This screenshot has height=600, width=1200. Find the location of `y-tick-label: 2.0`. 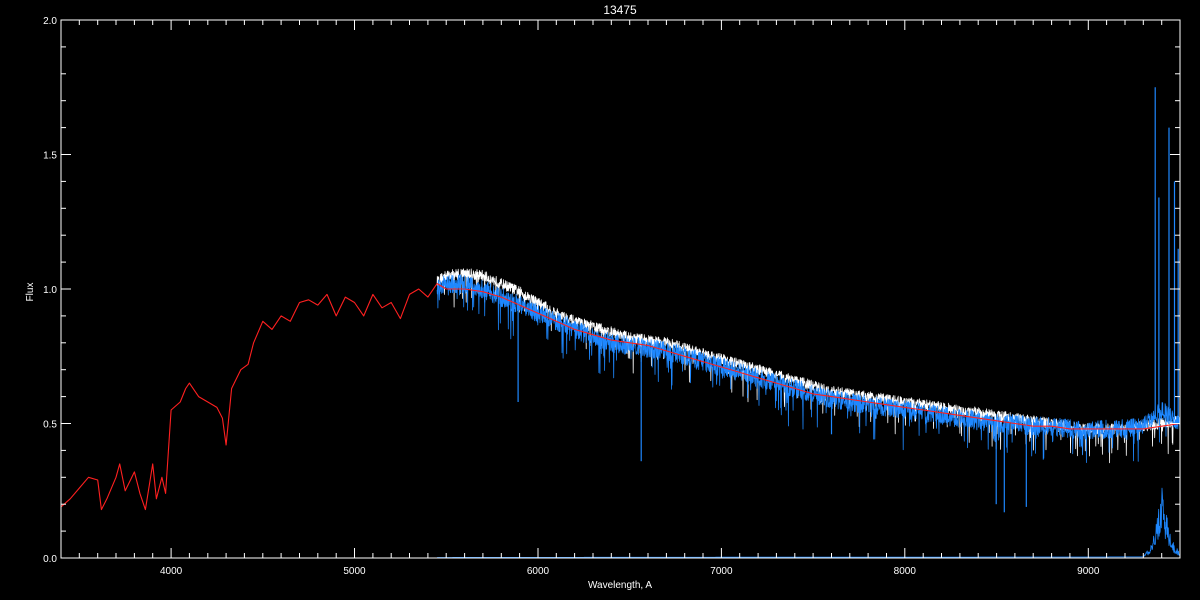

y-tick-label: 2.0 is located at coordinates (50, 21).